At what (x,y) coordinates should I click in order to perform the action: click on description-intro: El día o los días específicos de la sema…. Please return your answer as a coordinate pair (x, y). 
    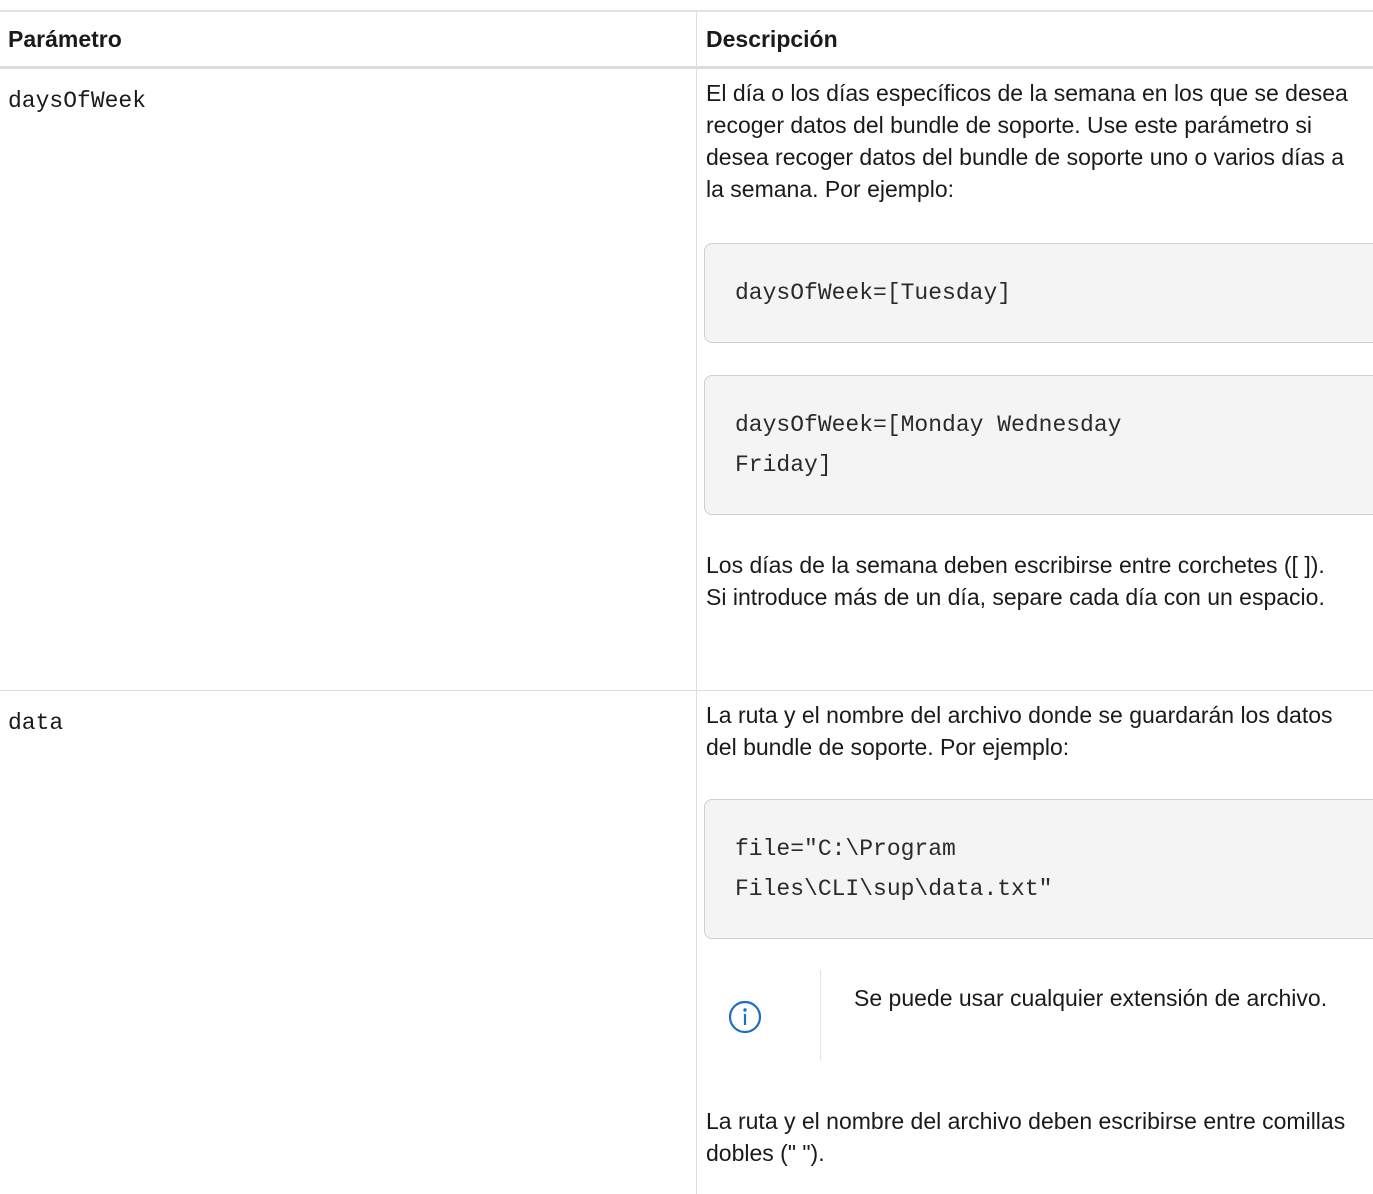
    Looking at the image, I should click on (1027, 141).